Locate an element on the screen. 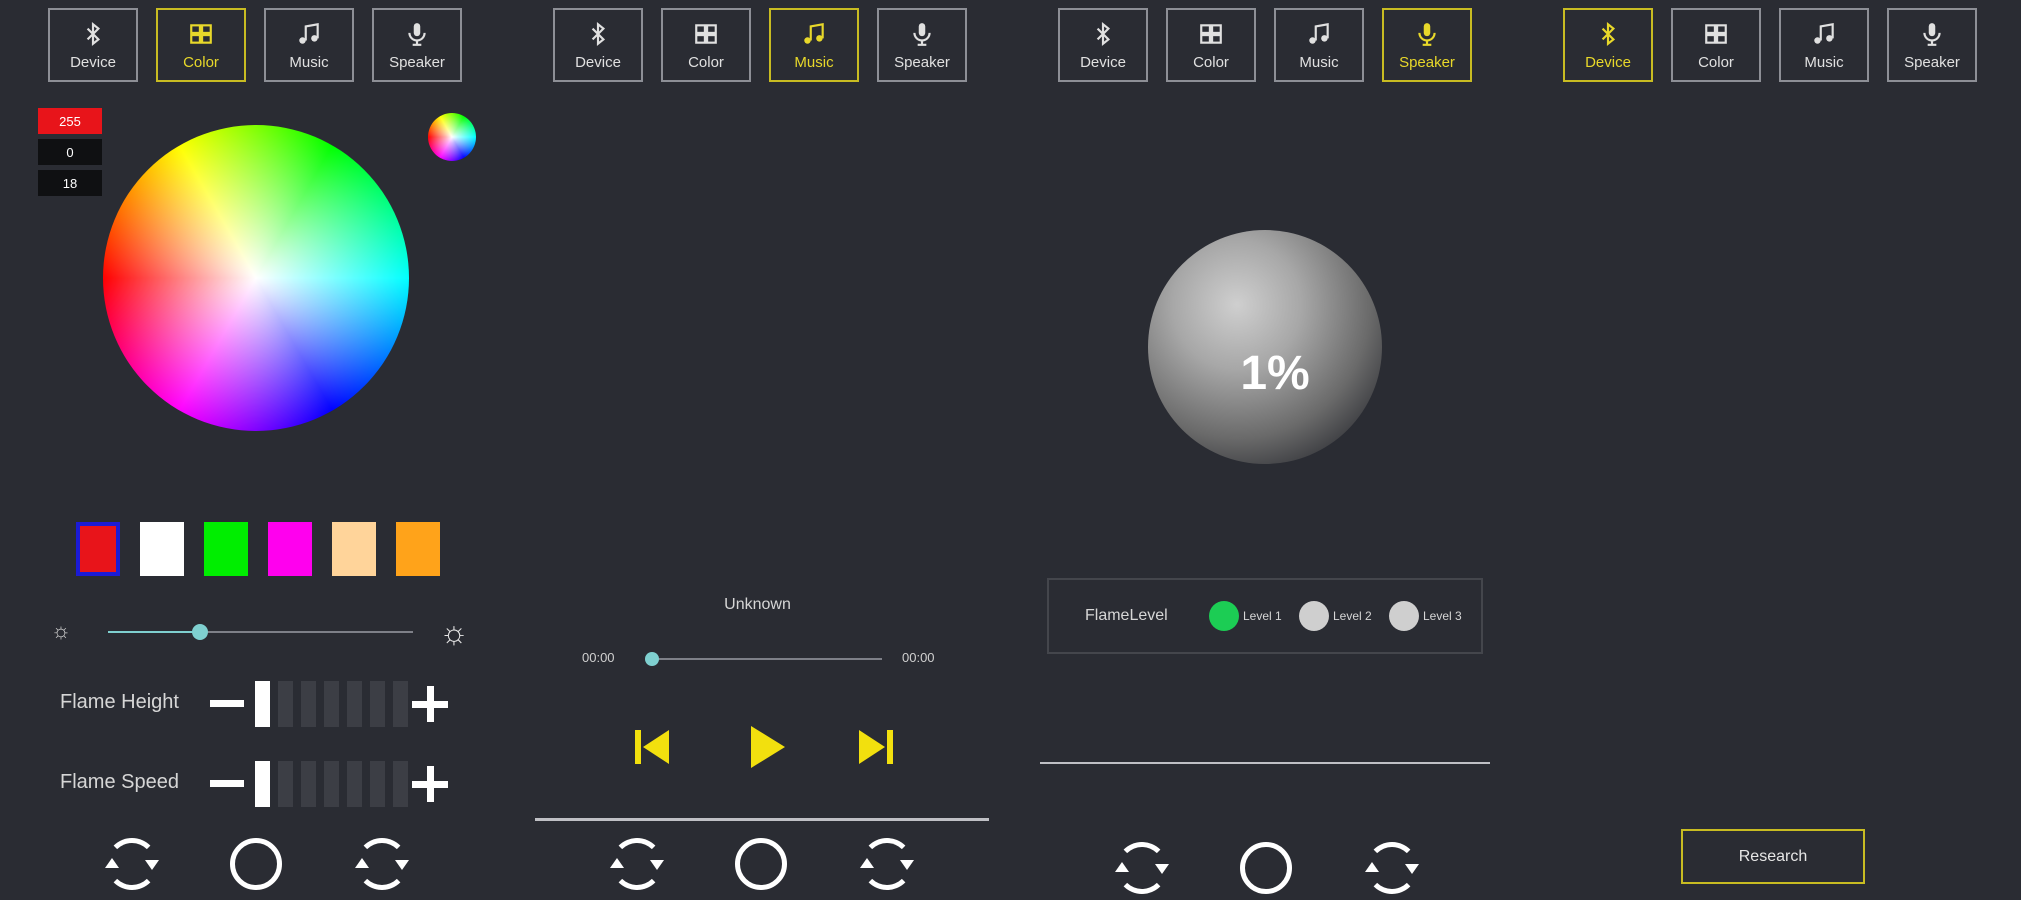 The image size is (2021, 900). brightness-slider is located at coordinates (260, 632).